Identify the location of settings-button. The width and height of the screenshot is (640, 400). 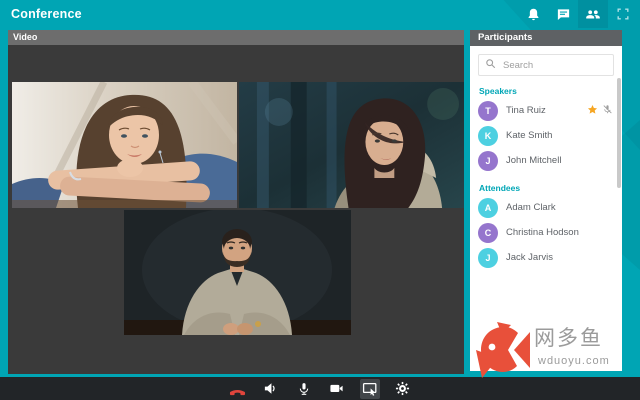
(403, 389).